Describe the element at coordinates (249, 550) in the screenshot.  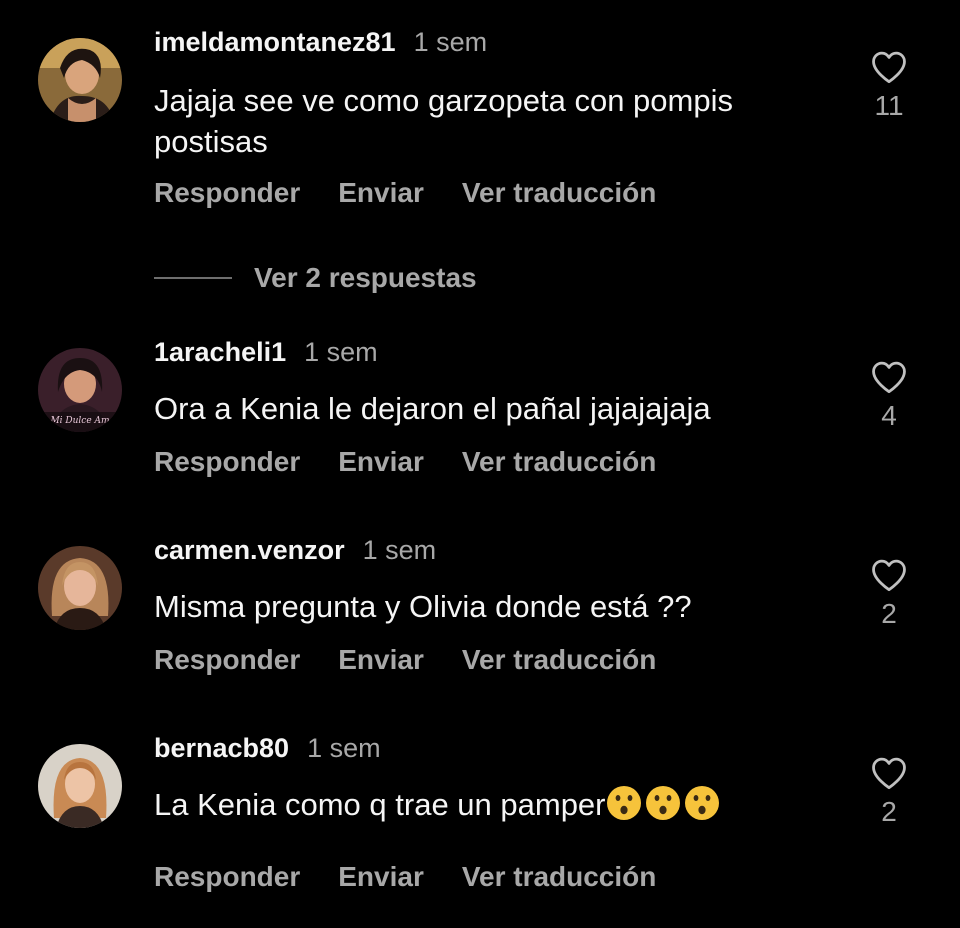
I see `username: carmen.venzor` at that location.